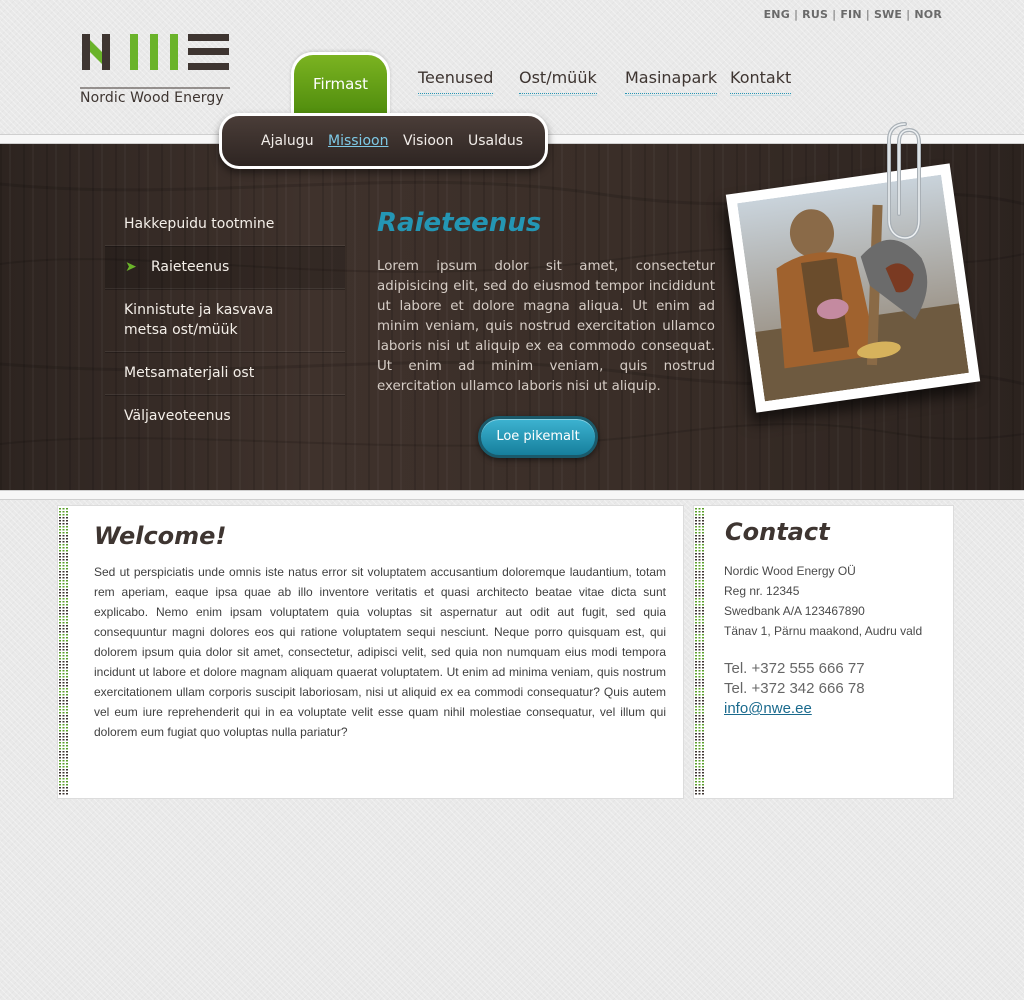  Describe the element at coordinates (155, 61) in the screenshot. I see `logo-mark-icon` at that location.